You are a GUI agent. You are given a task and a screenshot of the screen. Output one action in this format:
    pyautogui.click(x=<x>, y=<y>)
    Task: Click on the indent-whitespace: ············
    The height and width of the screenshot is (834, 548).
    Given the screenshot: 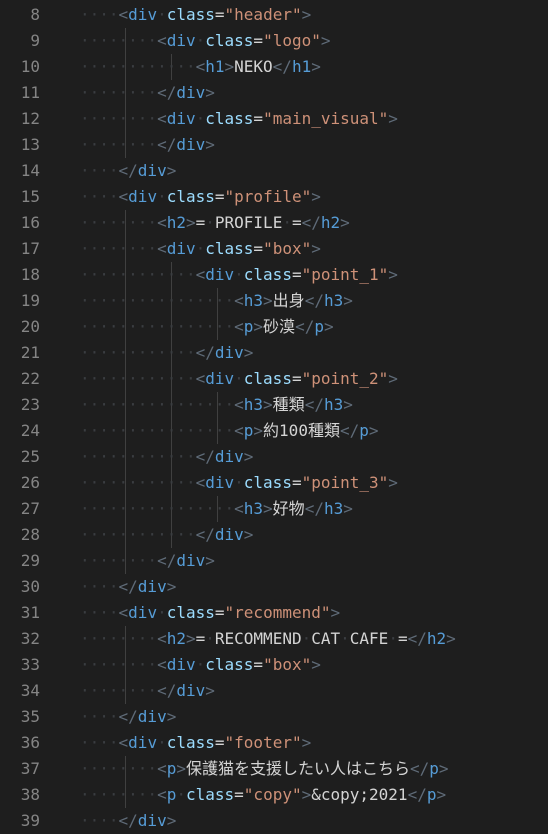 What is the action you would take?
    pyautogui.click(x=138, y=482)
    